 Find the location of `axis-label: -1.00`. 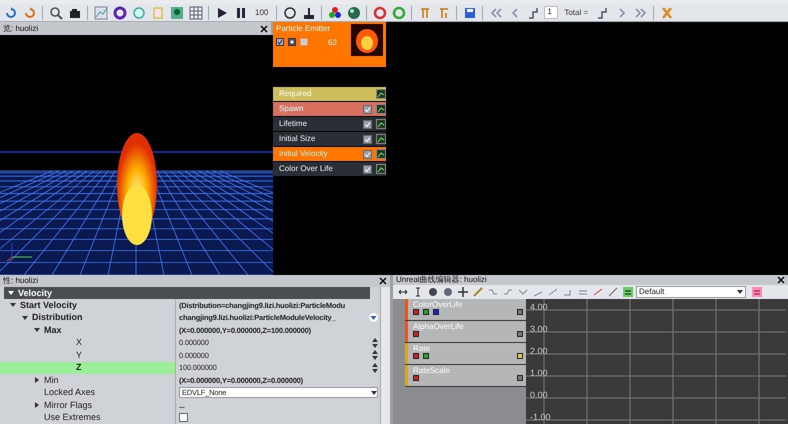

axis-label: -1.00 is located at coordinates (540, 418).